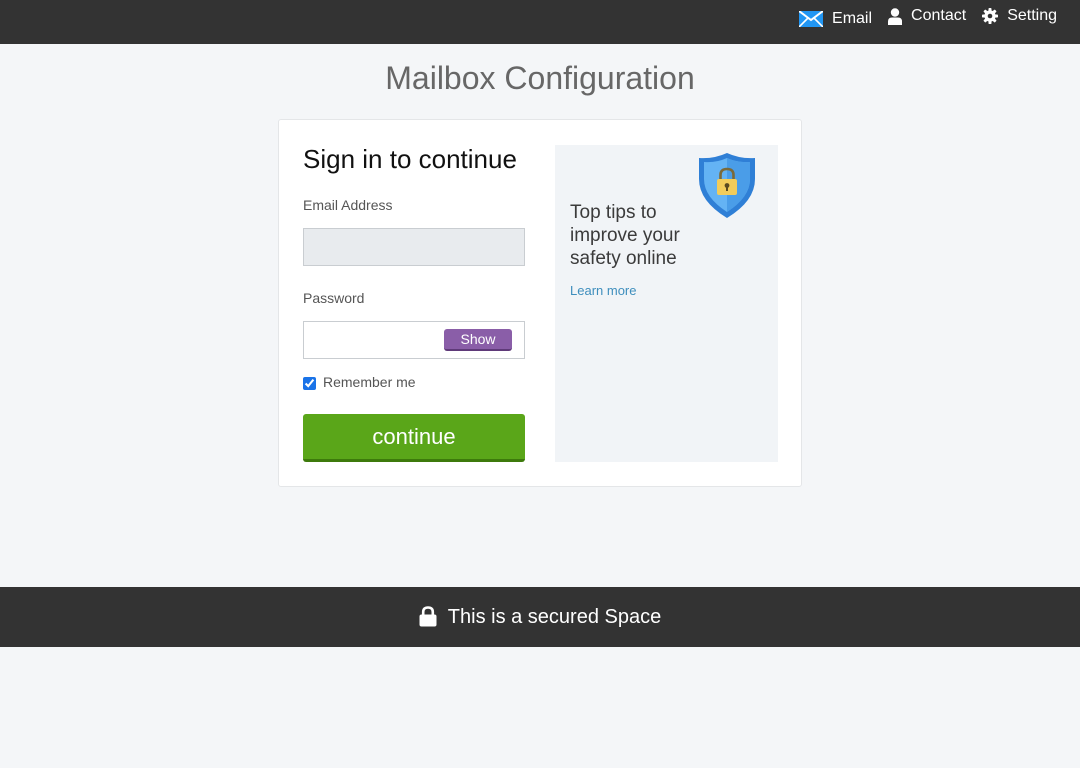  Describe the element at coordinates (554, 616) in the screenshot. I see `footer-secured-text: This is a secured Space` at that location.